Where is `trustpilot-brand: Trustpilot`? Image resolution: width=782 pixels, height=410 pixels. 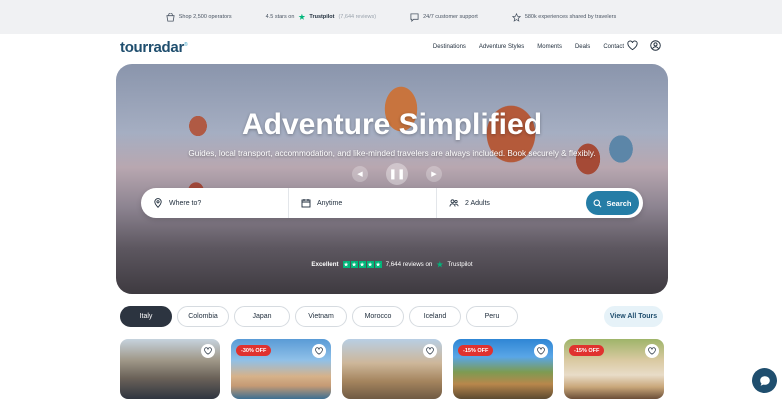
trustpilot-brand: Trustpilot is located at coordinates (322, 17).